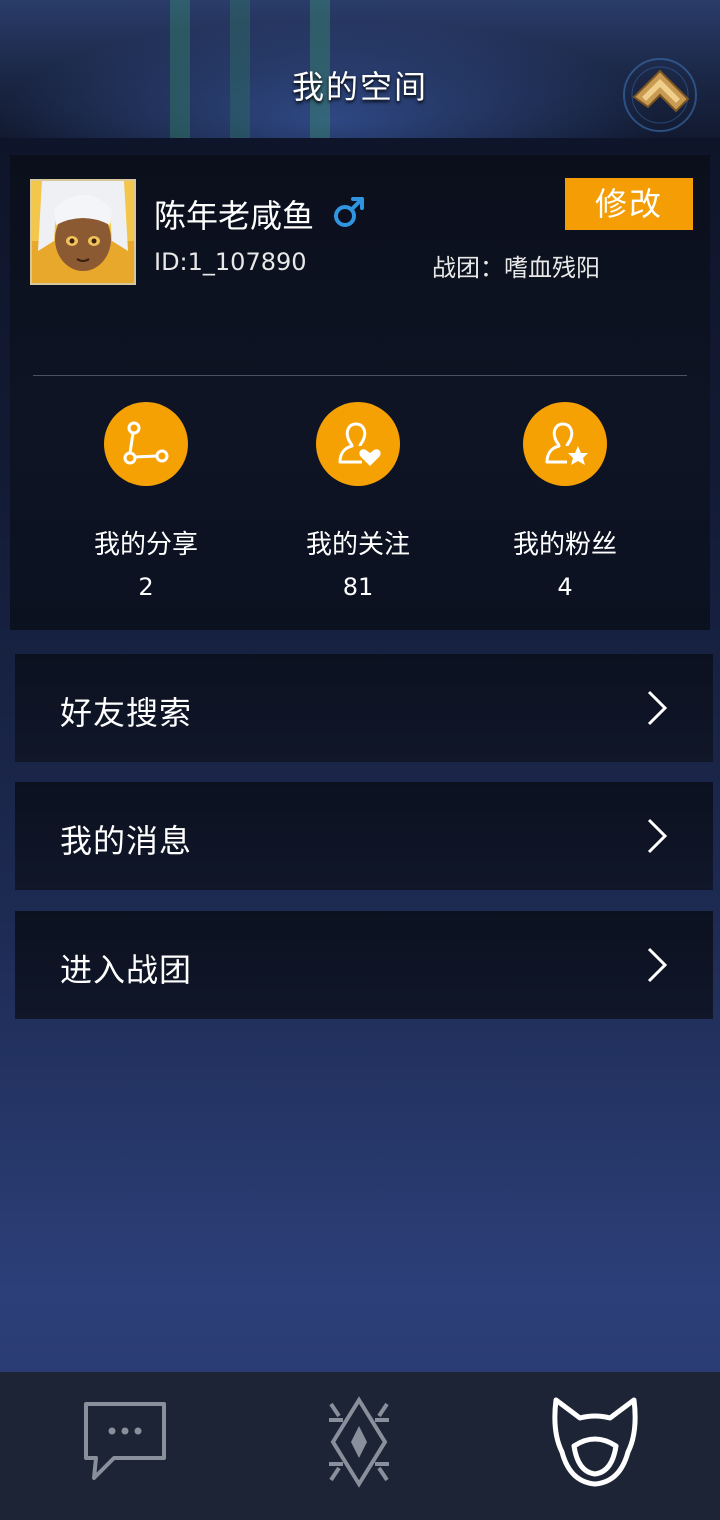 Image resolution: width=720 pixels, height=1520 pixels. I want to click on game-crystal-icon, so click(359, 1442).